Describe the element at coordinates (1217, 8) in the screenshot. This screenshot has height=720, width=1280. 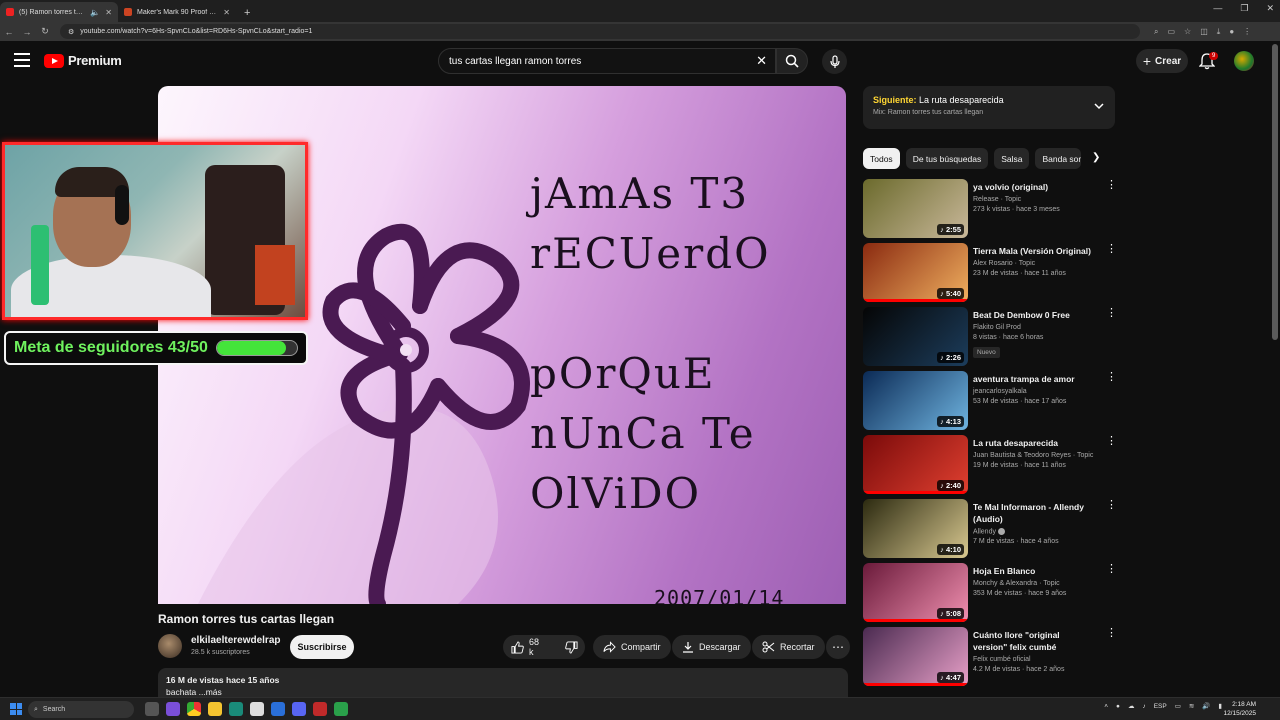
I see `minimize-icon: —` at that location.